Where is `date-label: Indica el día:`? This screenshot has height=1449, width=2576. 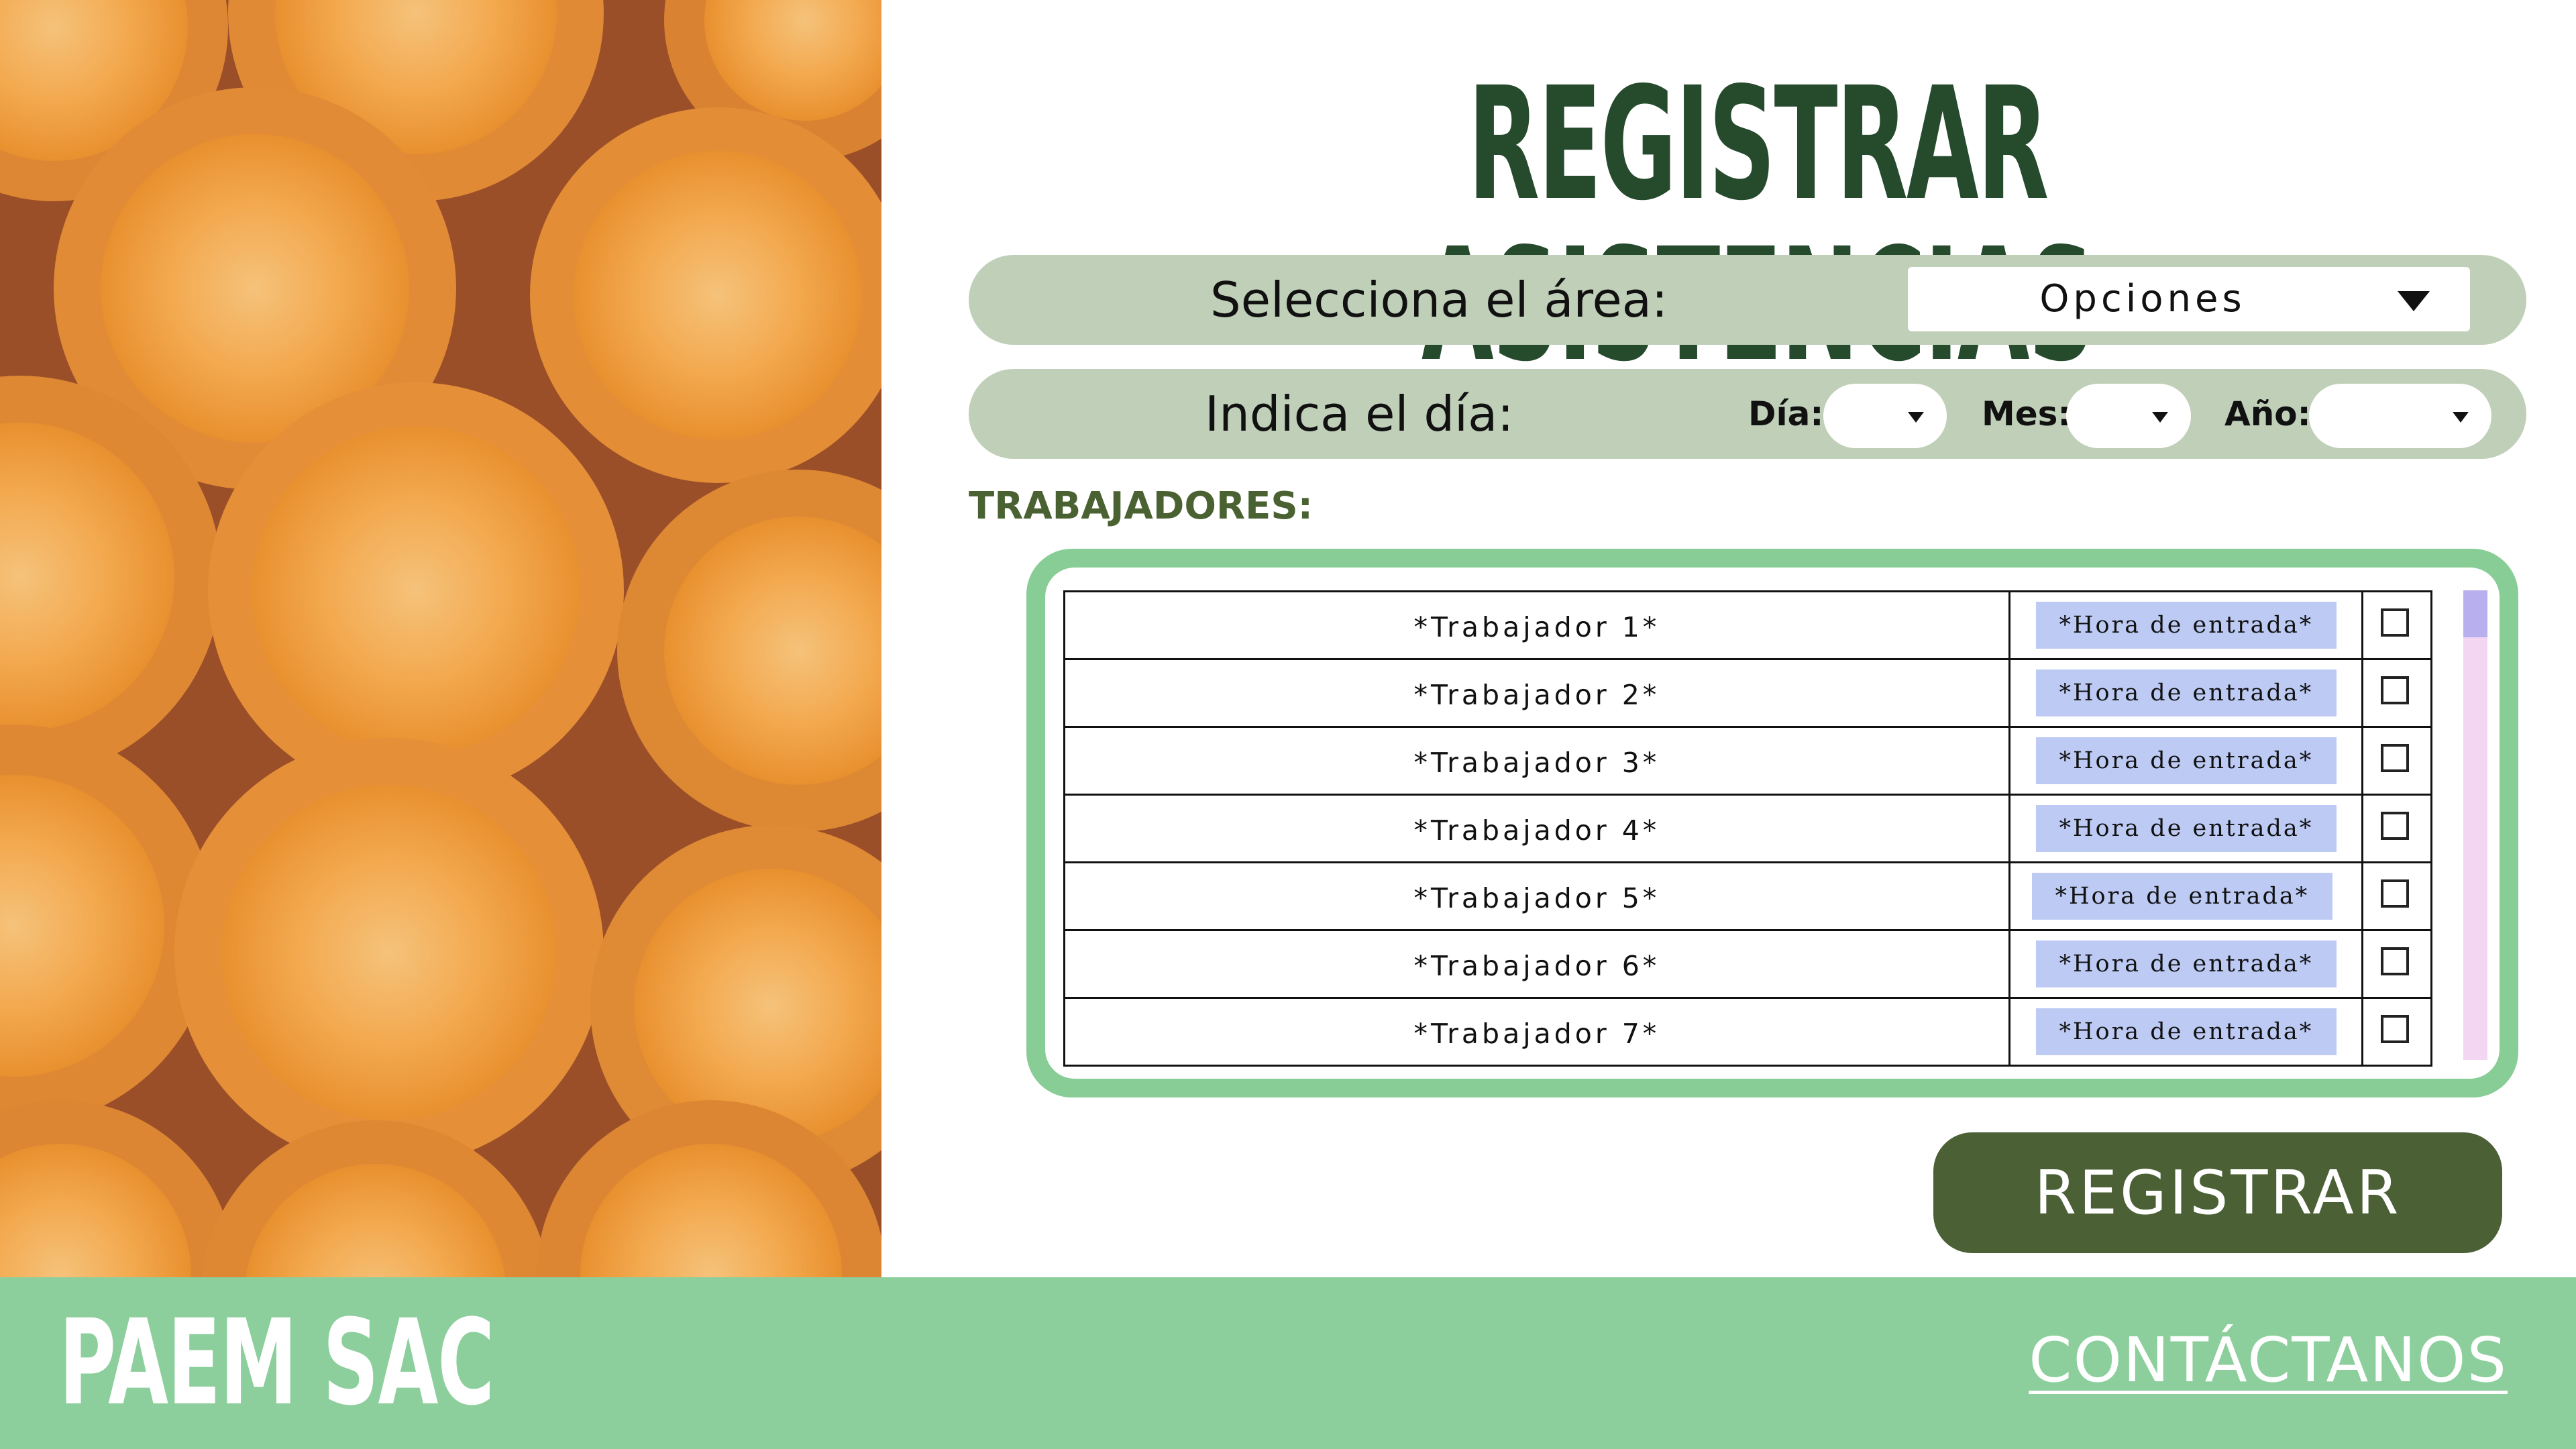
date-label: Indica el día: is located at coordinates (1359, 414).